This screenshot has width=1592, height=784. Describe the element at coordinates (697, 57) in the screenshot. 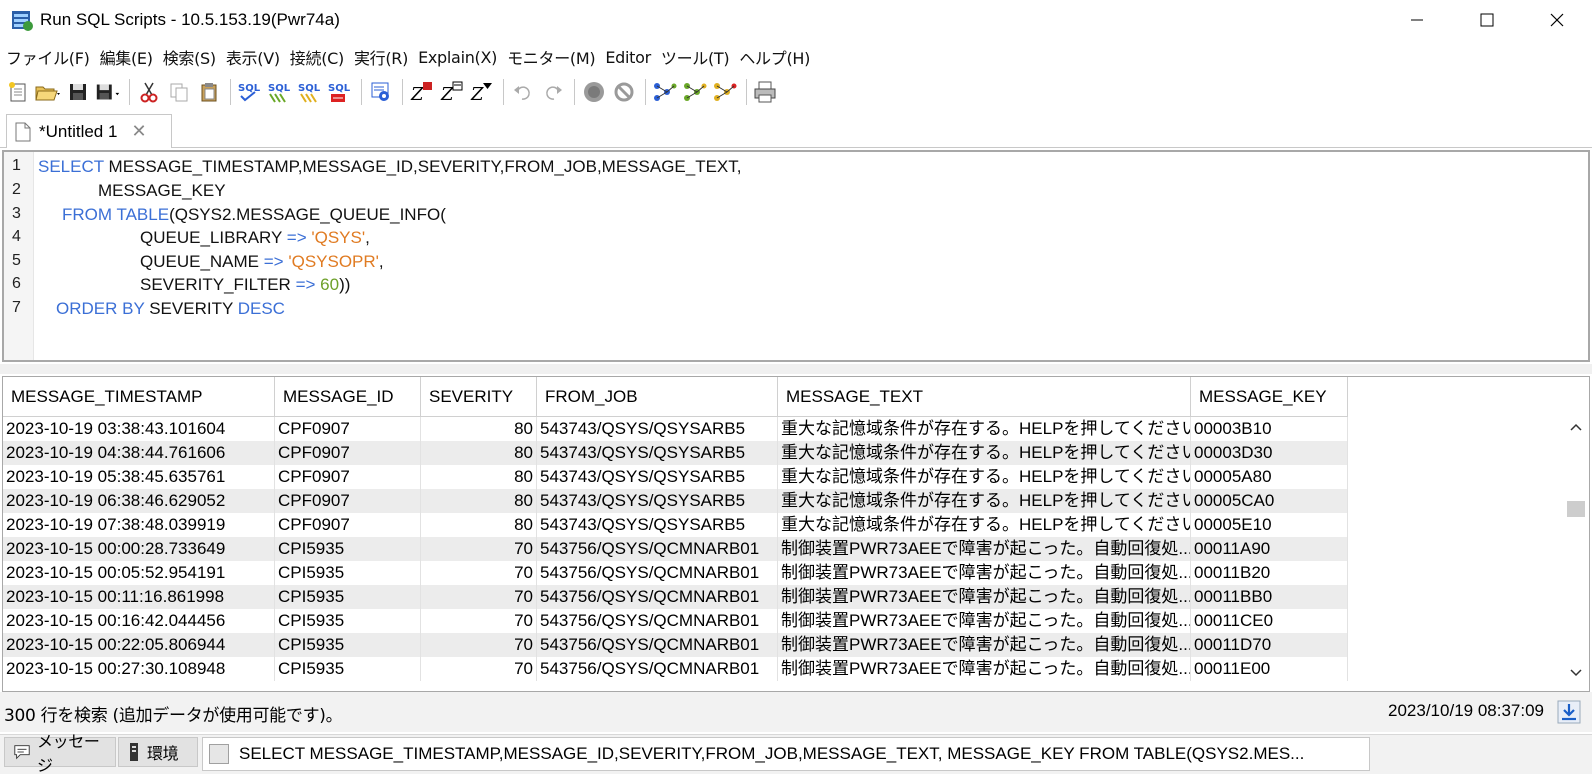

I see `menu-tools: ツール(T)` at that location.